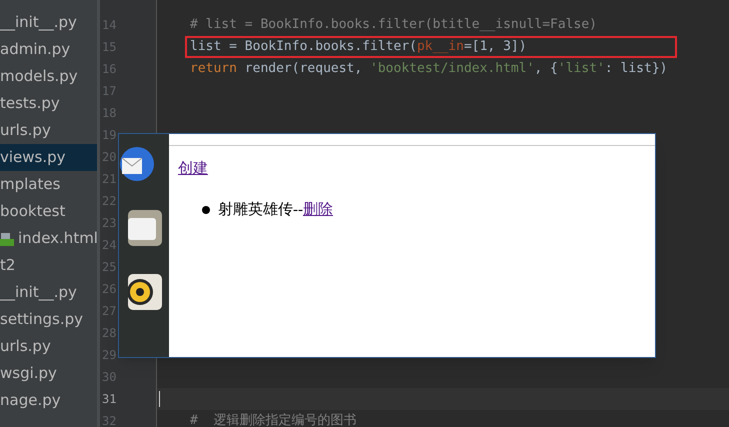 This screenshot has width=729, height=427. Describe the element at coordinates (145, 228) in the screenshot. I see `folder-app-icon` at that location.